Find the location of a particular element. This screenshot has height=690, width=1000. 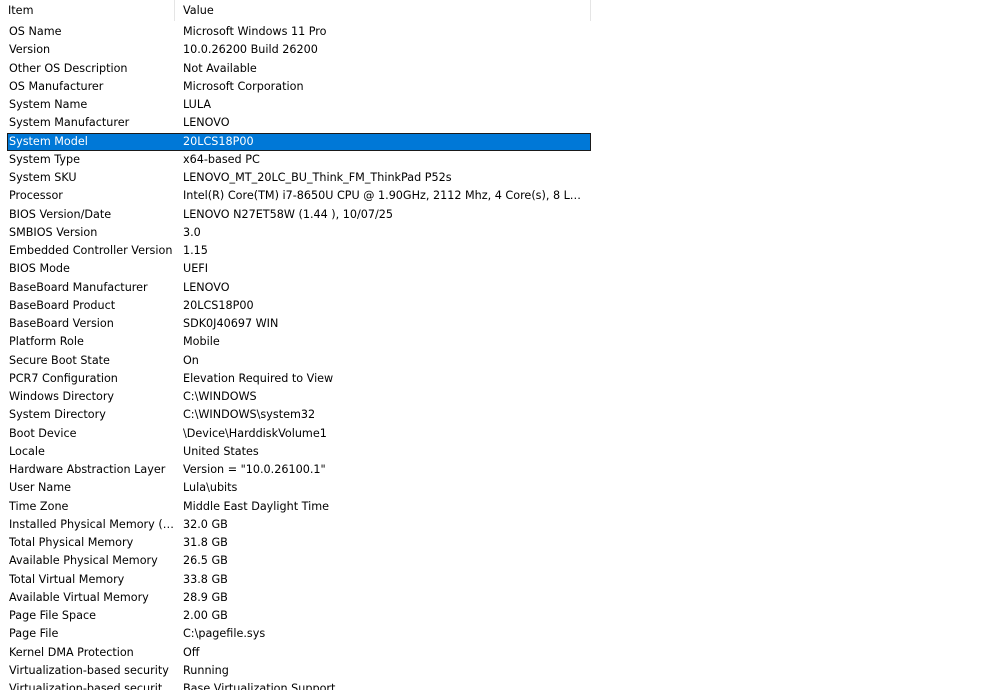

row-value-text: 33.8 GB is located at coordinates (205, 579).